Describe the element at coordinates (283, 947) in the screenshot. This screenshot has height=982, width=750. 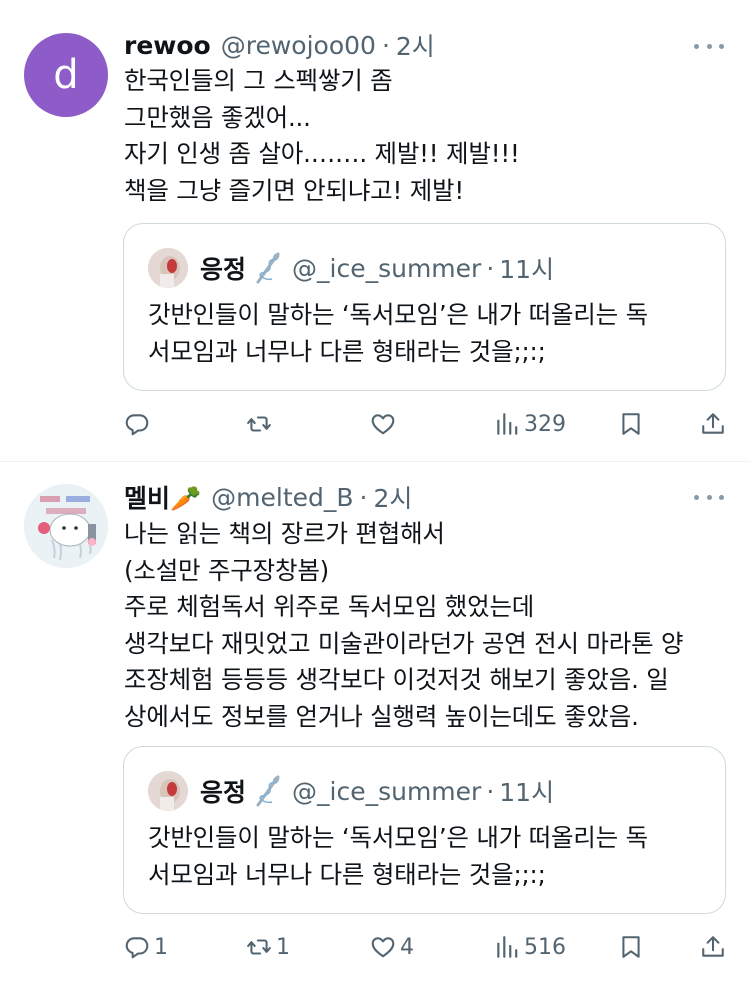
I see `retweet-count: 1` at that location.